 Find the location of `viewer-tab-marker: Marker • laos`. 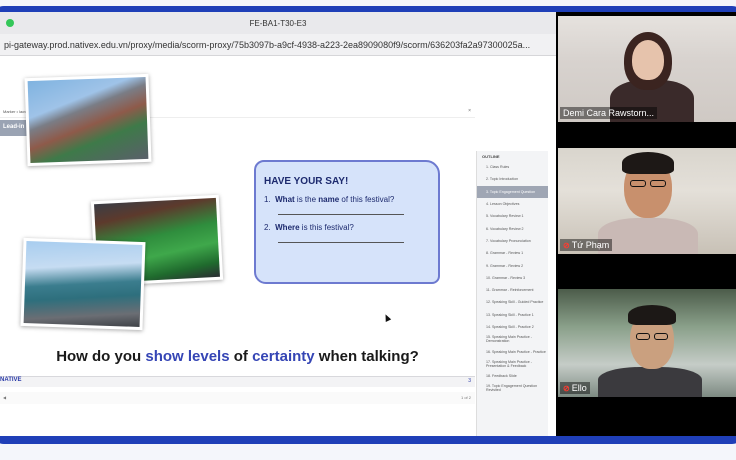

viewer-tab-marker: Marker • laos is located at coordinates (14, 111).